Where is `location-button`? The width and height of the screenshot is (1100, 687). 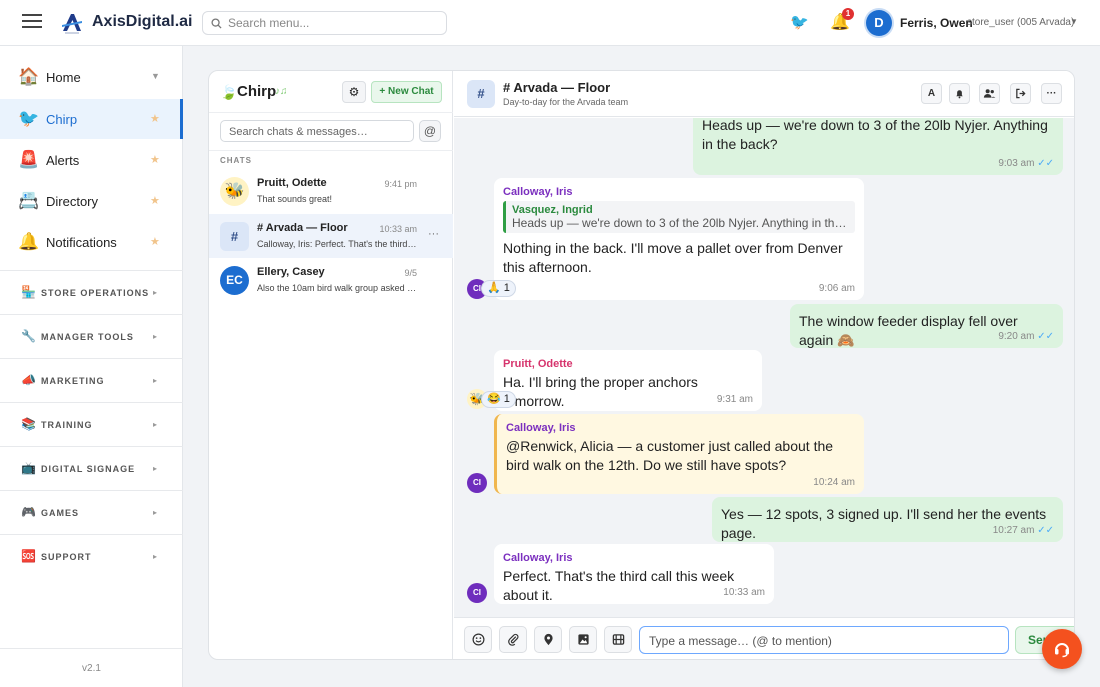
location-button is located at coordinates (548, 639).